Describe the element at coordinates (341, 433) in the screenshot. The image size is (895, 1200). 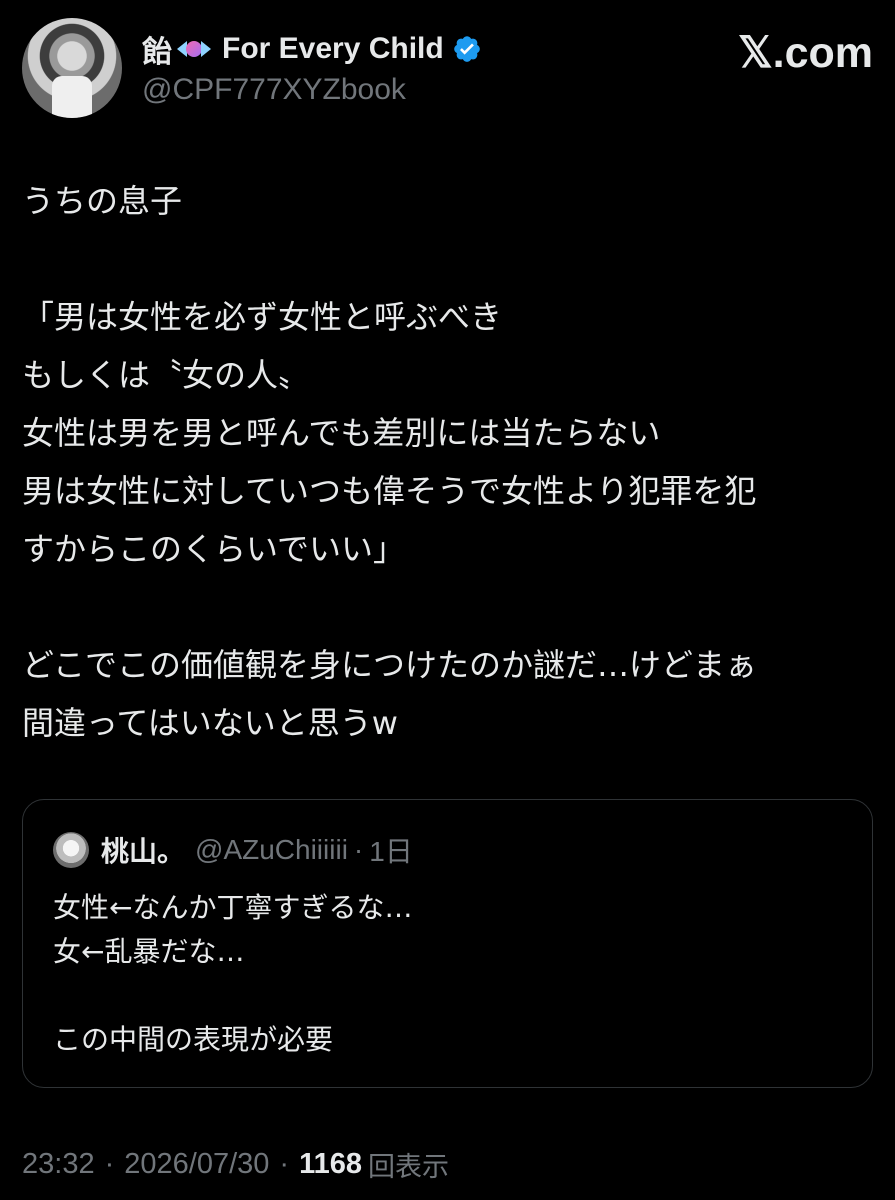
I see `tweet-line: 女性は男を男と呼んでも差別には当たらない` at that location.